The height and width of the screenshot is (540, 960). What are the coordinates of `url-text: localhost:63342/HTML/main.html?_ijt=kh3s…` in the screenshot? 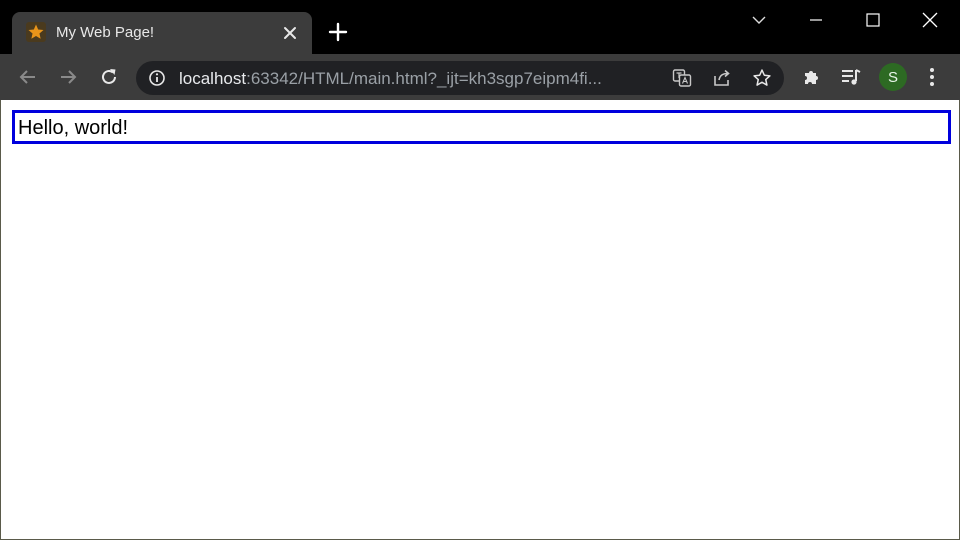 It's located at (390, 78).